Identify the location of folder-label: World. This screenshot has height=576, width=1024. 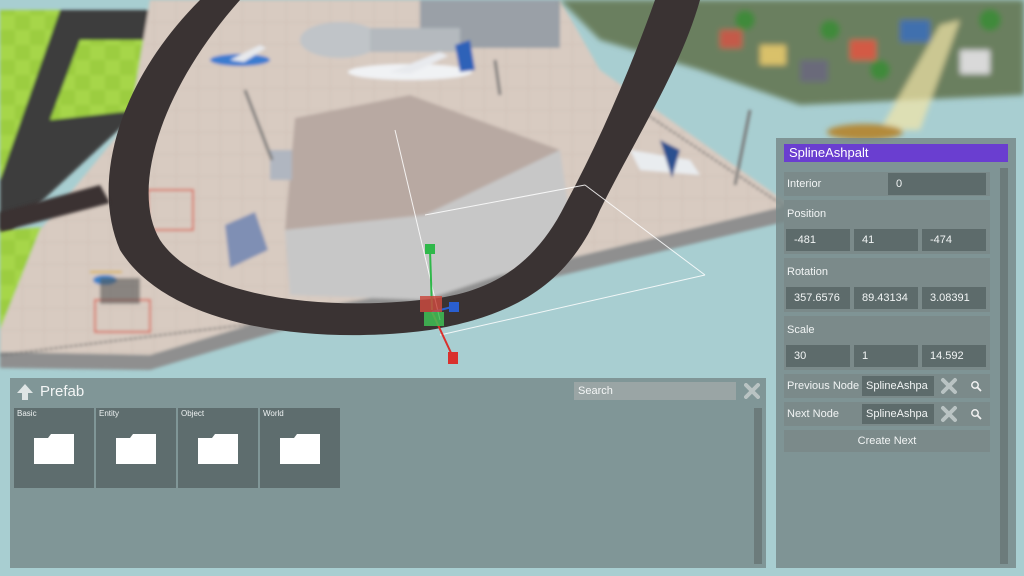
(273, 413).